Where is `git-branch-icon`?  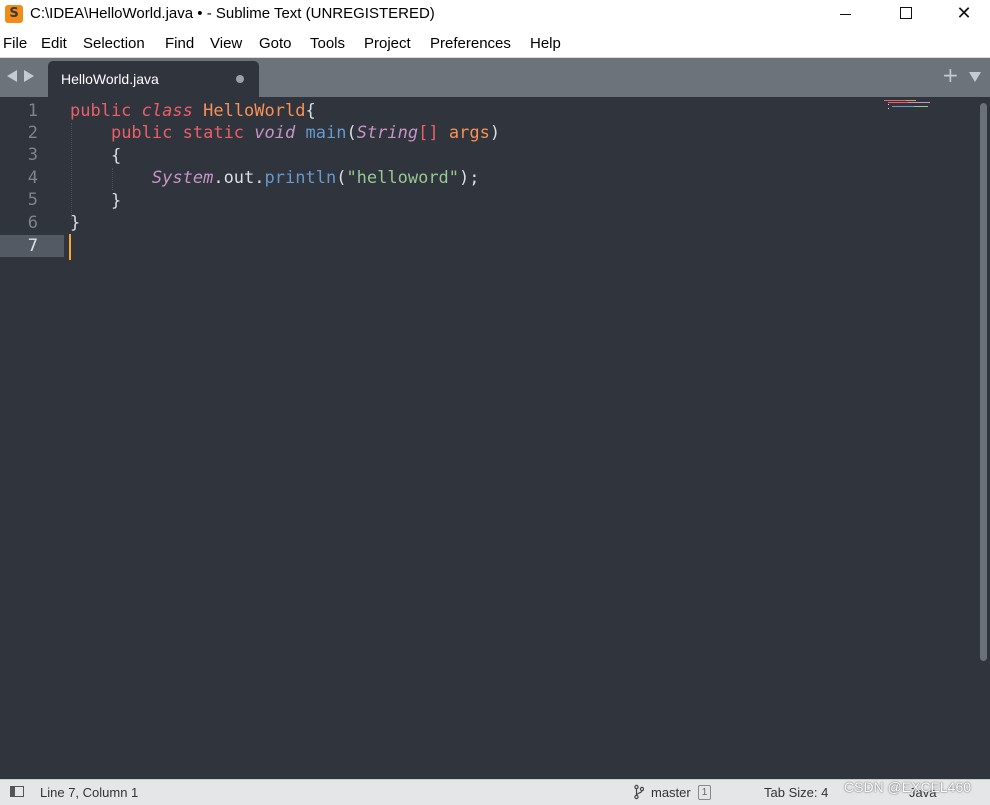
git-branch-icon is located at coordinates (639, 792).